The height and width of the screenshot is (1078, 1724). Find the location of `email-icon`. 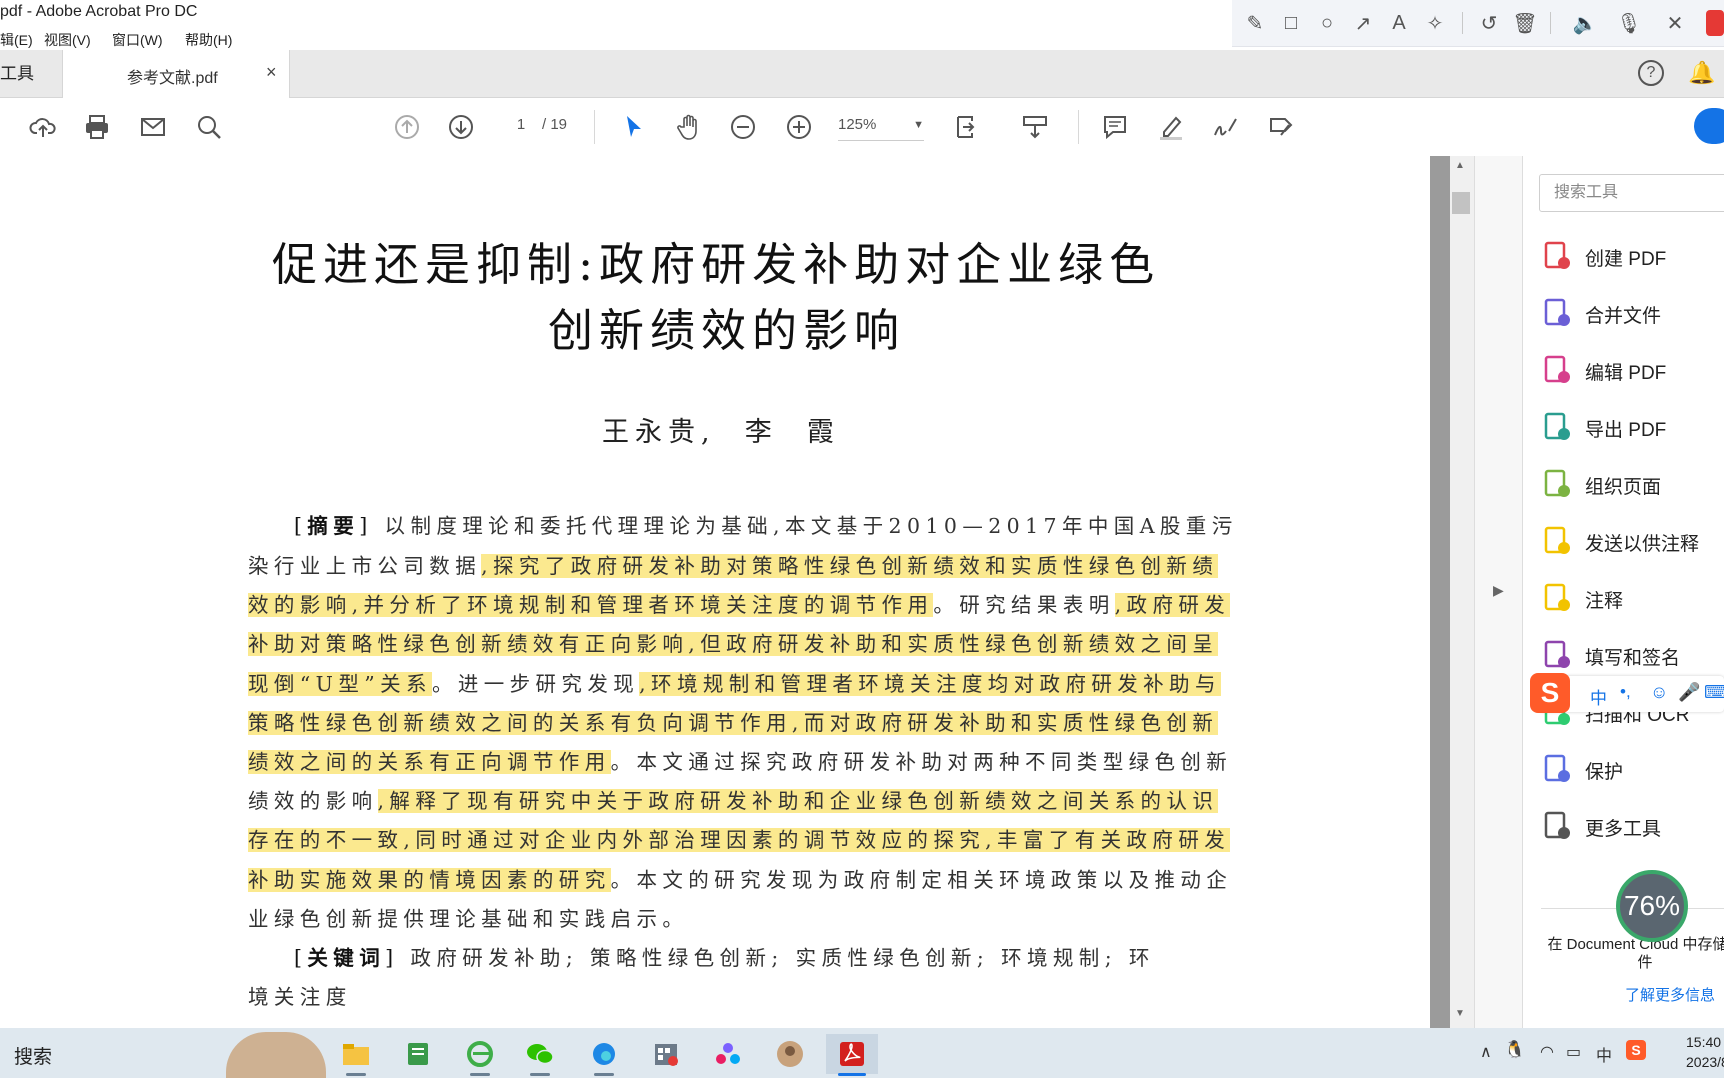

email-icon is located at coordinates (153, 127).